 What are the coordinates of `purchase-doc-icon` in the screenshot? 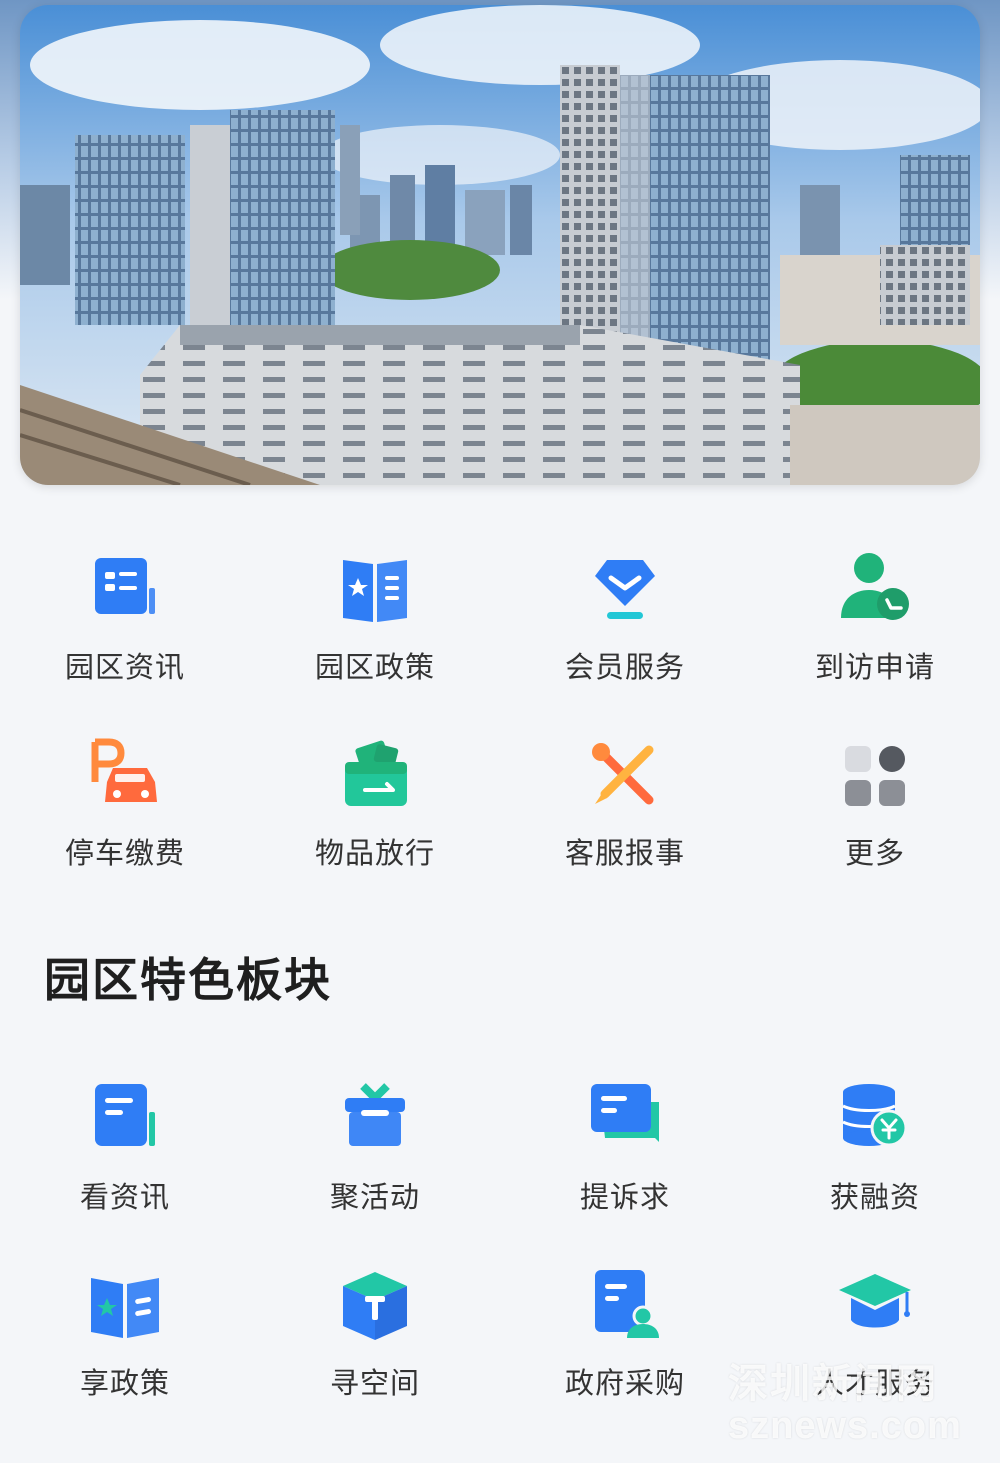 It's located at (627, 1304).